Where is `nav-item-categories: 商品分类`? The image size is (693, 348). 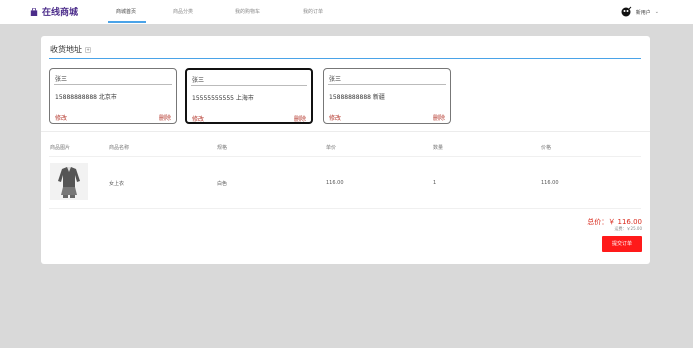 nav-item-categories: 商品分类 is located at coordinates (183, 11).